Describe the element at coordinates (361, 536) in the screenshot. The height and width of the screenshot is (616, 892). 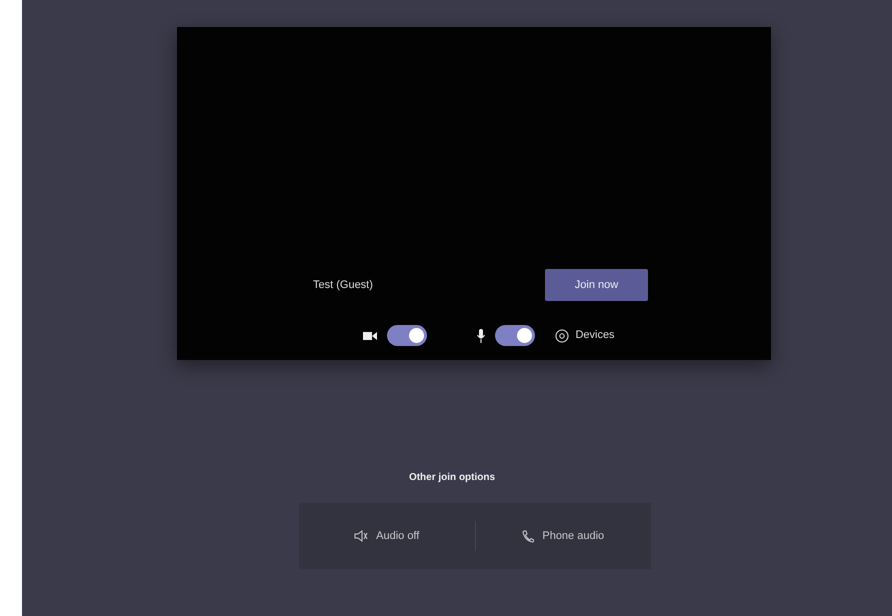
I see `speaker-off-icon` at that location.